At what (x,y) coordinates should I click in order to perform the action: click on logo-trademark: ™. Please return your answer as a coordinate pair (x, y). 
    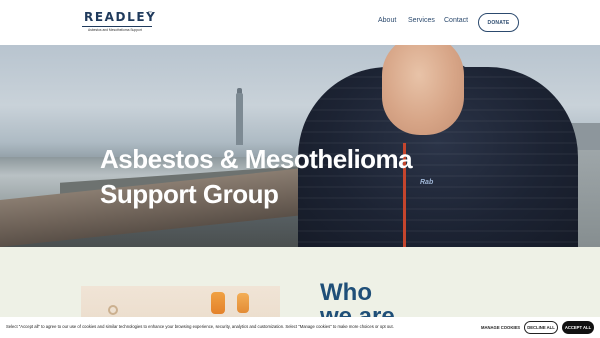
    Looking at the image, I should click on (150, 12).